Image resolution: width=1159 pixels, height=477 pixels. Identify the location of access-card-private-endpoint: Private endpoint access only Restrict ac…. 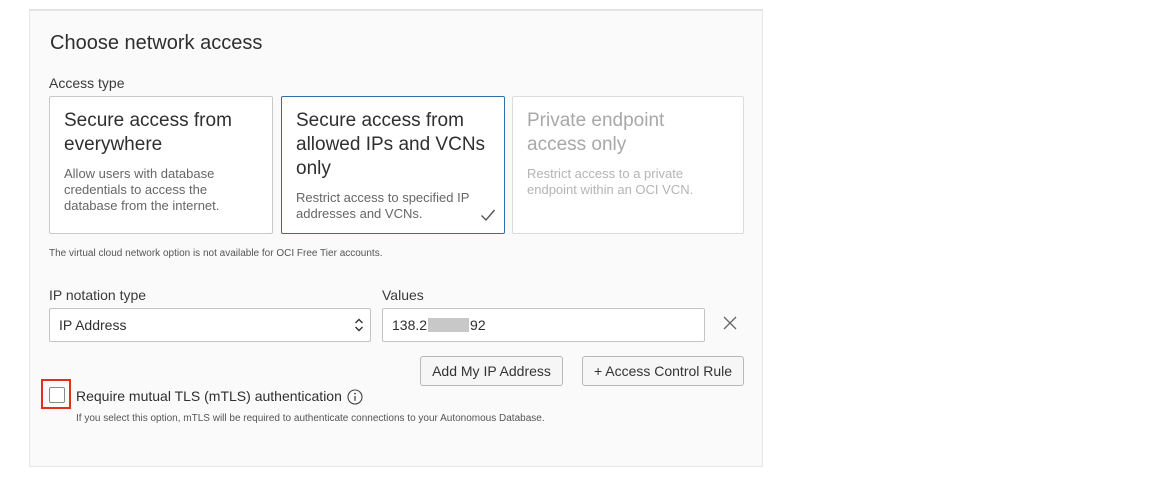
(628, 165).